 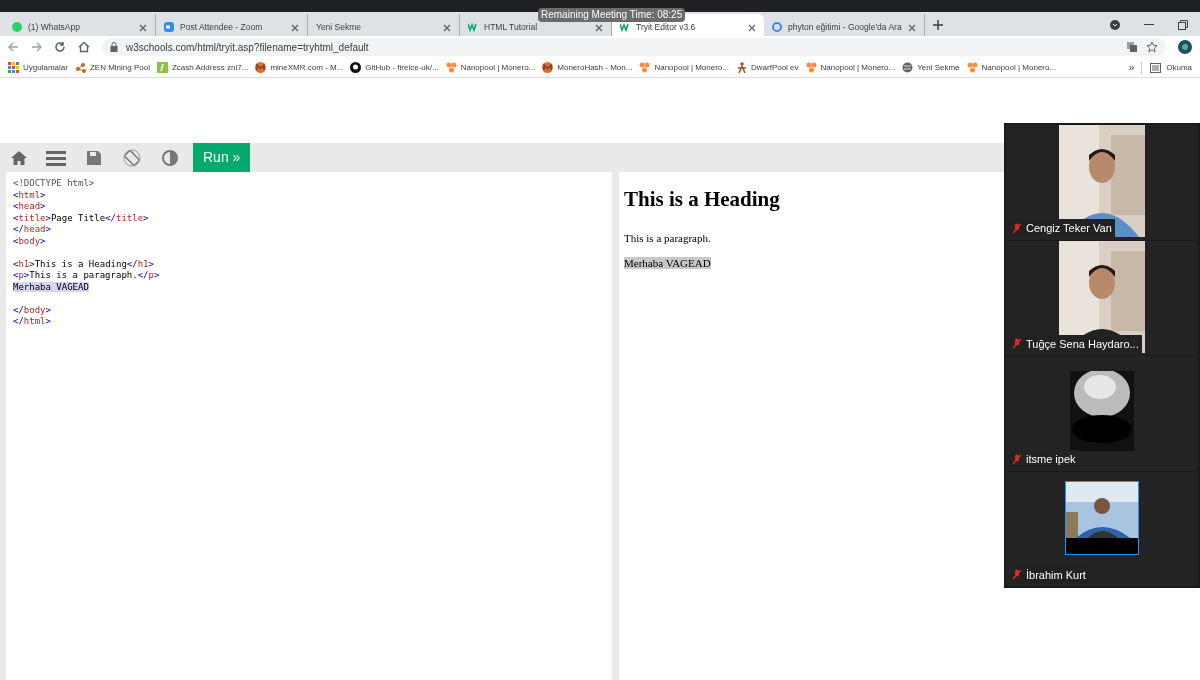 I want to click on tab-title: HTML Tutorial, so click(x=511, y=27).